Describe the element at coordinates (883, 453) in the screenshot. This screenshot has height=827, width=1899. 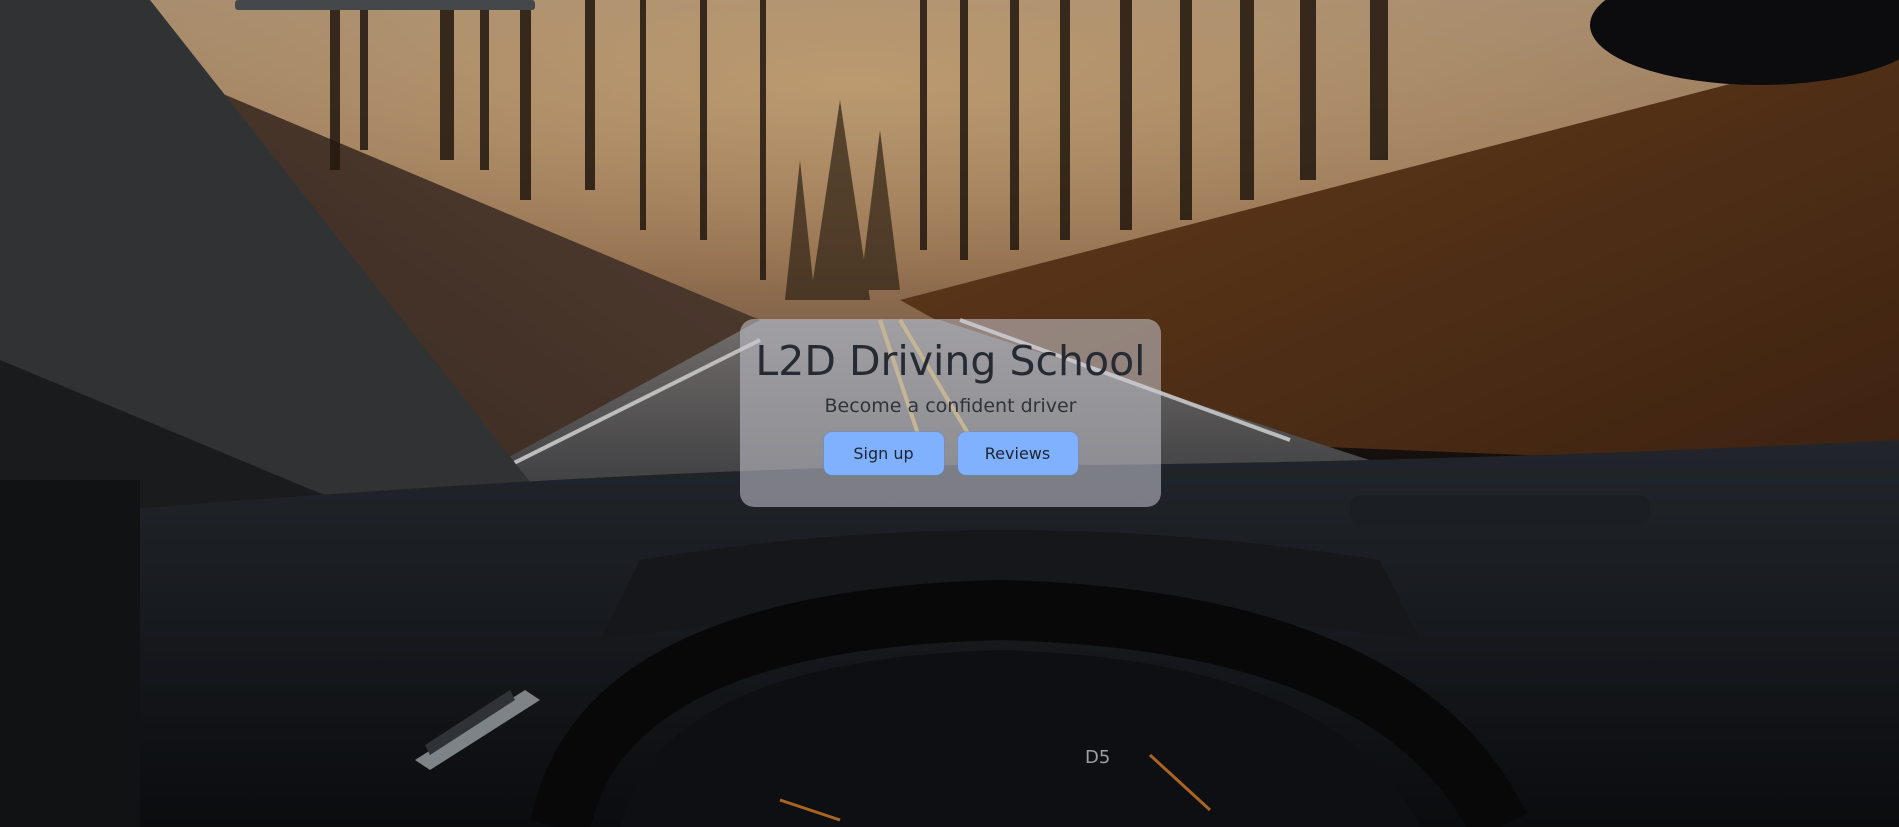
I see `signup-button: Sign up` at that location.